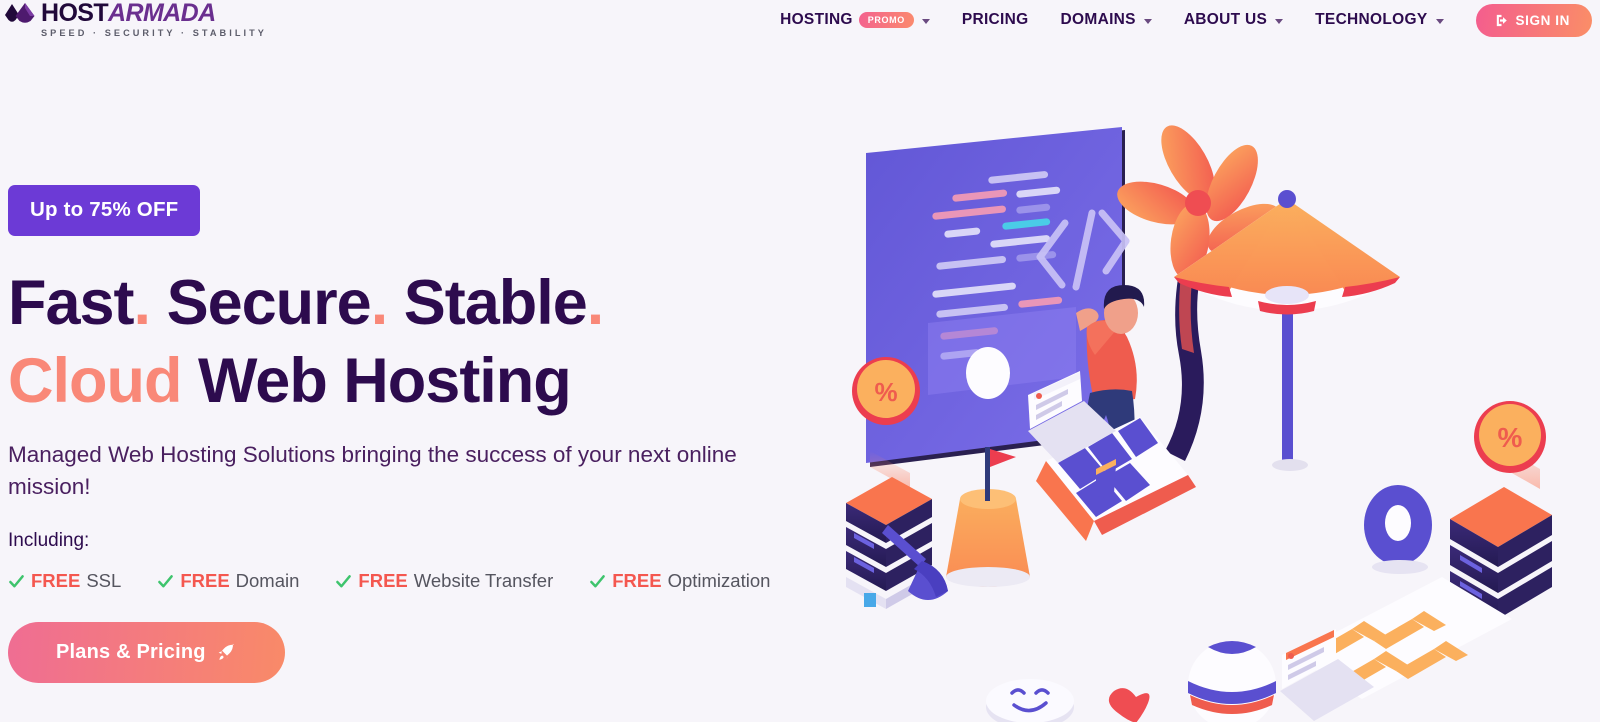 This screenshot has height=722, width=1600. I want to click on promo-badge: PROMO, so click(886, 20).